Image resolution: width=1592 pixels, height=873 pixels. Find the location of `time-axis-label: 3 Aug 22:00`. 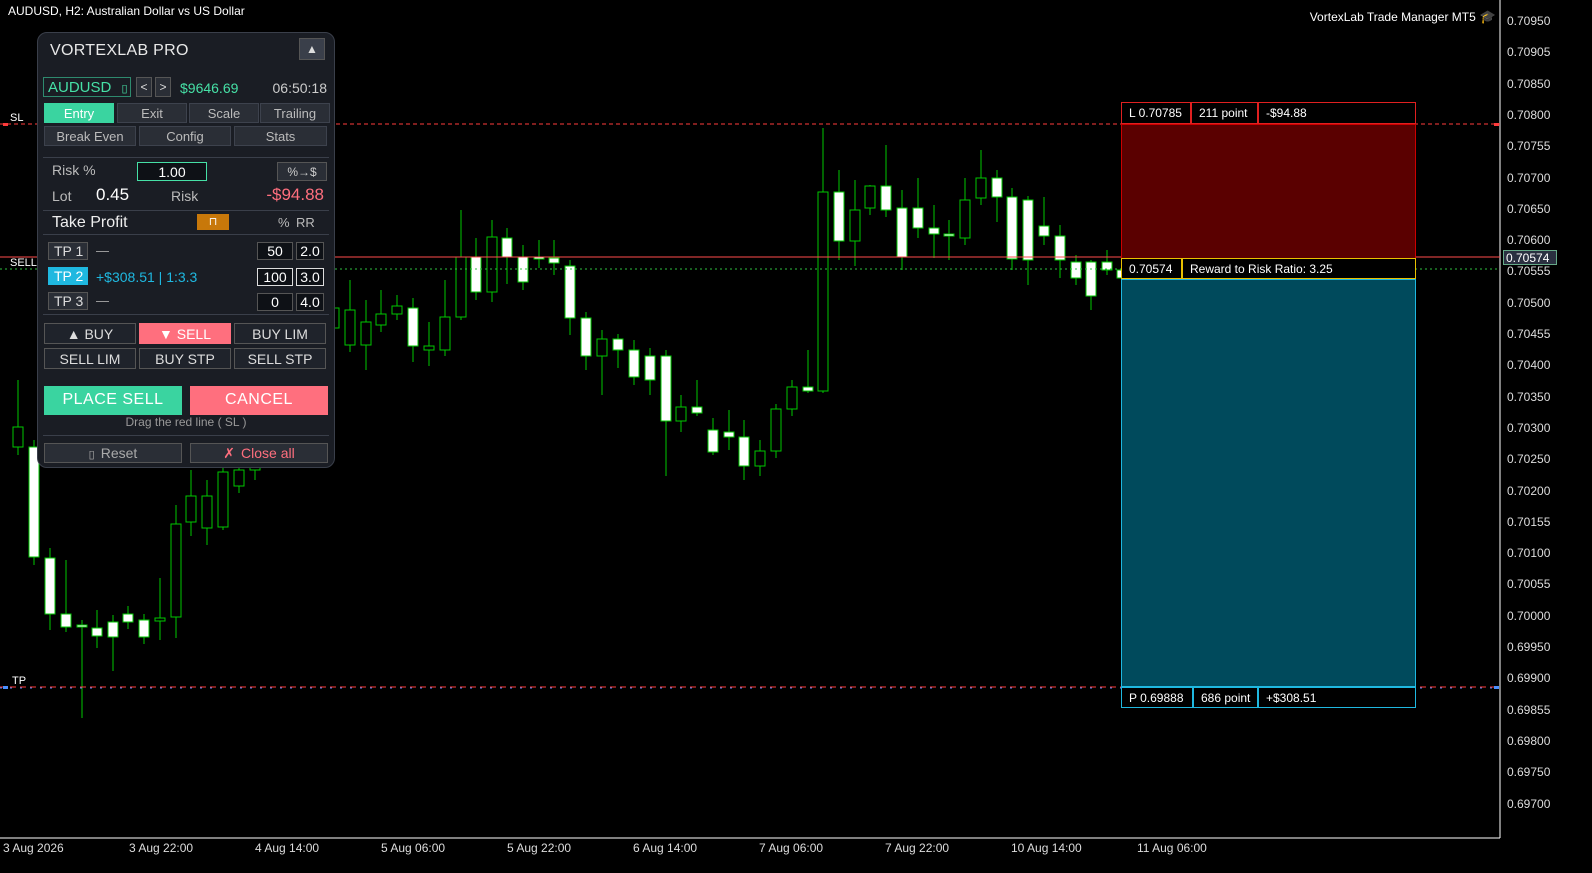

time-axis-label: 3 Aug 22:00 is located at coordinates (161, 848).